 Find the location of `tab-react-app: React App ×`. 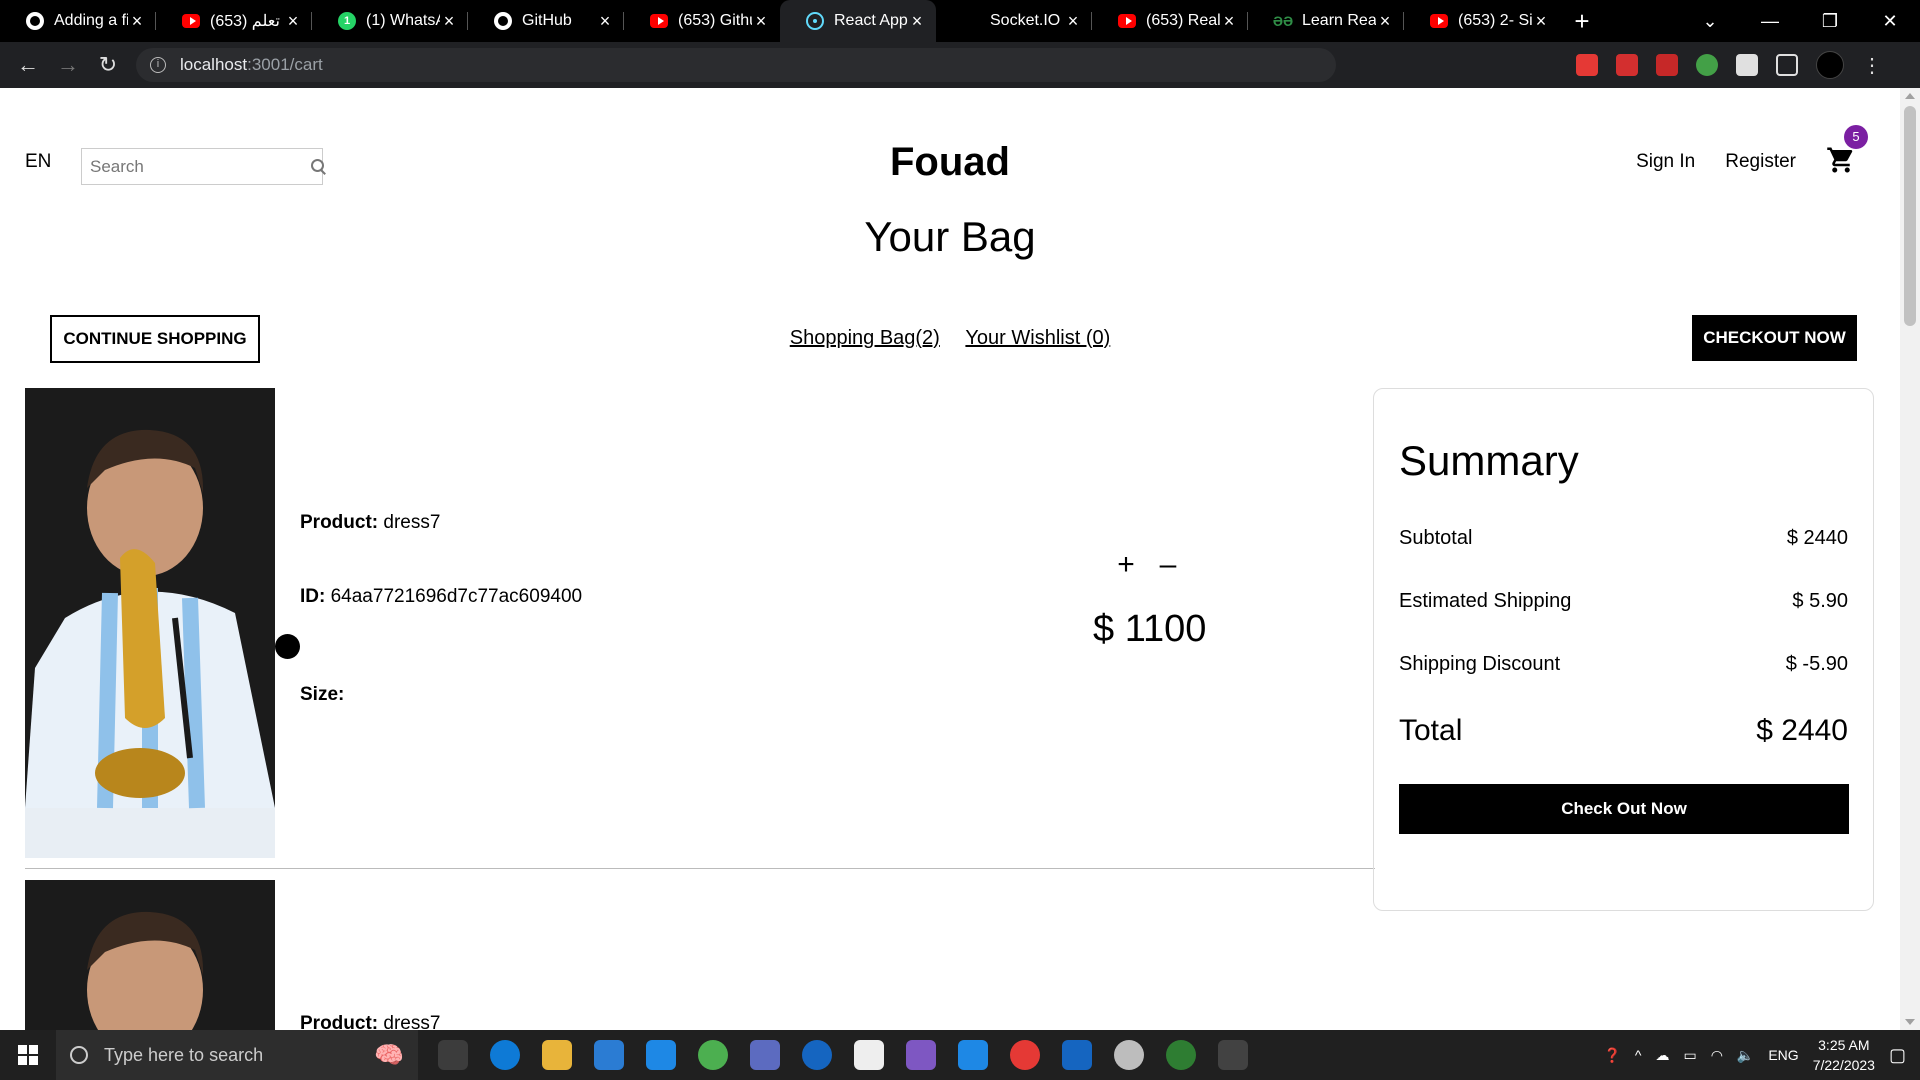

tab-react-app: React App × is located at coordinates (858, 21).